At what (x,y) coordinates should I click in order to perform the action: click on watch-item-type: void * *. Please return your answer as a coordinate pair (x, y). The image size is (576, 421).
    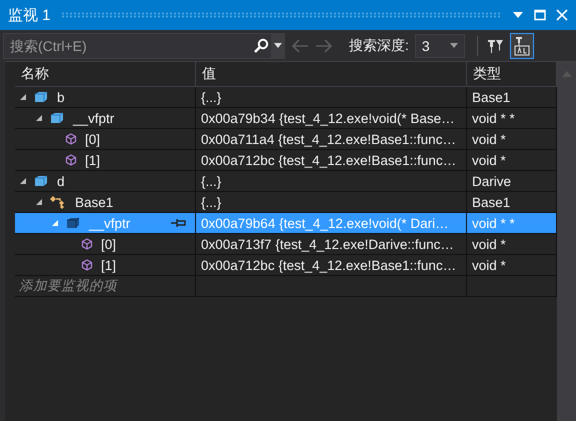
    Looking at the image, I should click on (512, 223).